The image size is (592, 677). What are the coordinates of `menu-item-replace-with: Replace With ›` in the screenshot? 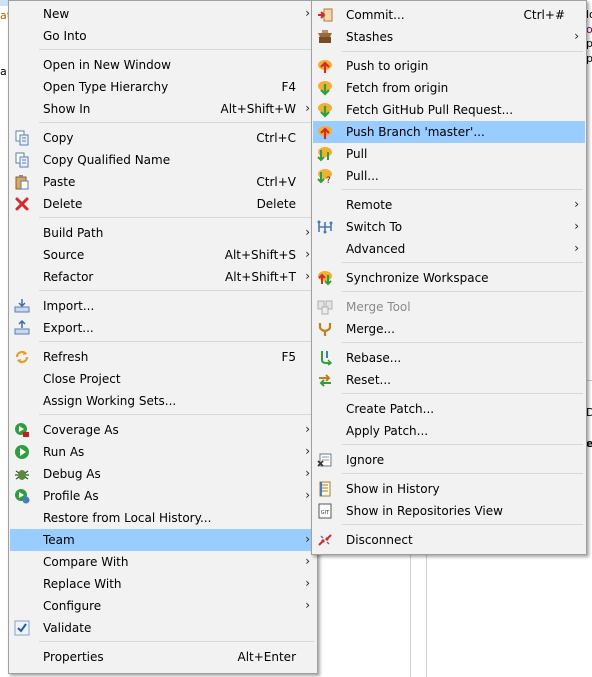 It's located at (163, 584).